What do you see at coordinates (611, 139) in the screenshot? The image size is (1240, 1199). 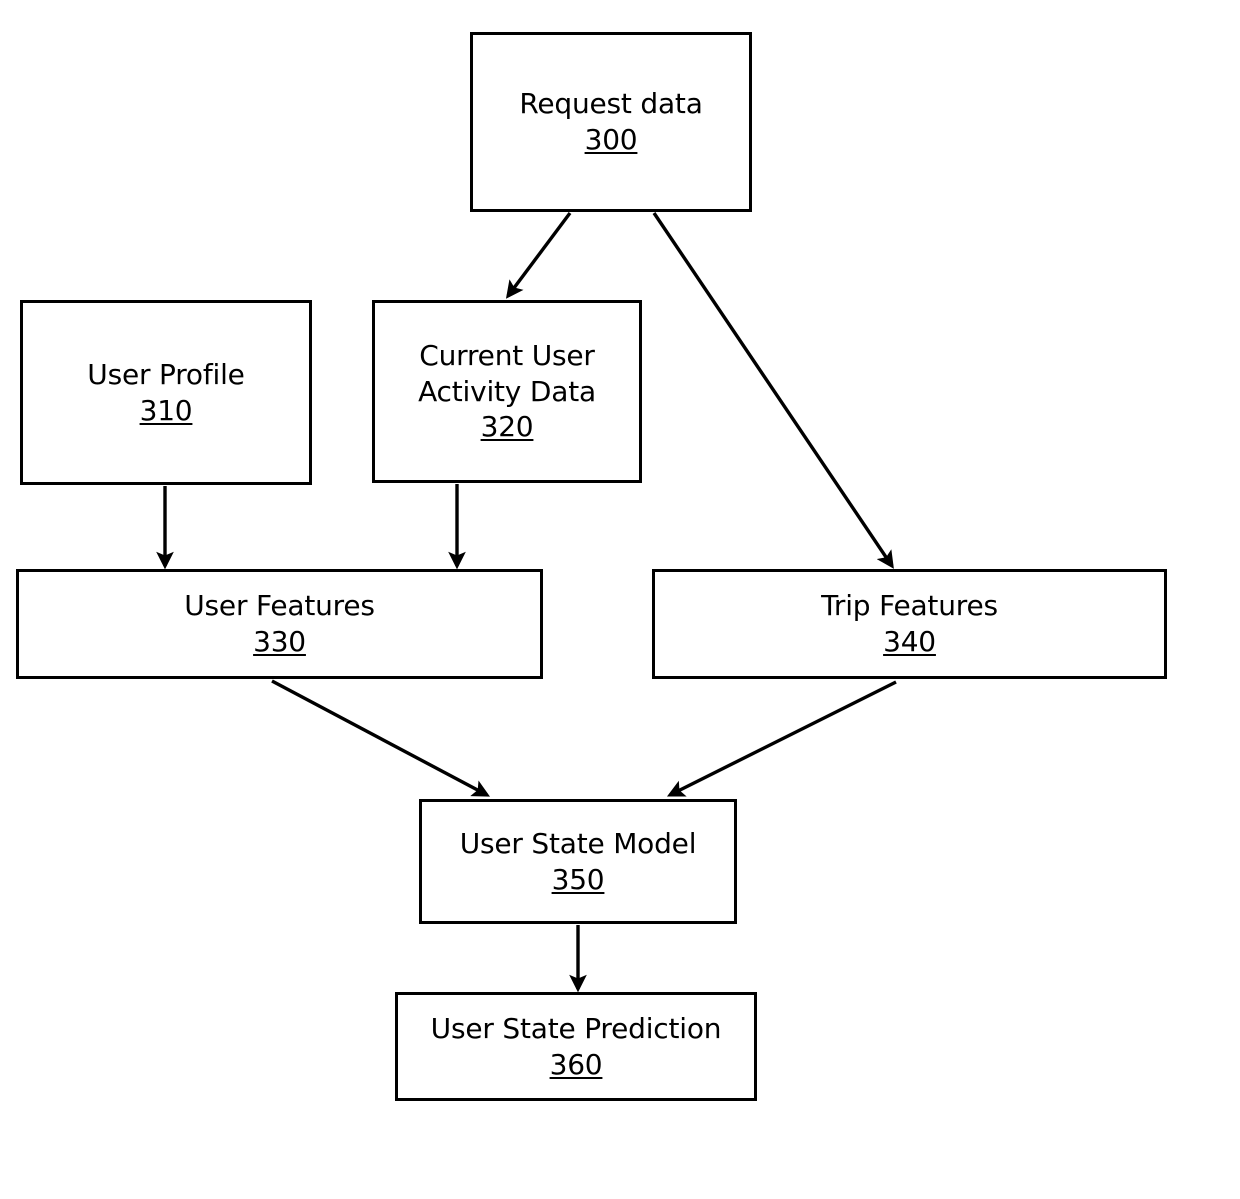 I see `node-request-data-ref: 300` at bounding box center [611, 139].